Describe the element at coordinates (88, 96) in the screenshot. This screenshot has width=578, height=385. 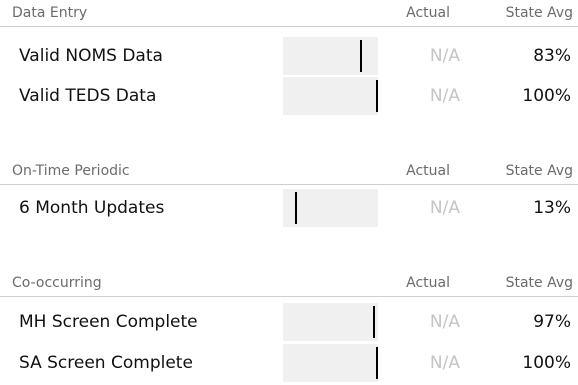
I see `metric-label: Valid TEDS Data` at that location.